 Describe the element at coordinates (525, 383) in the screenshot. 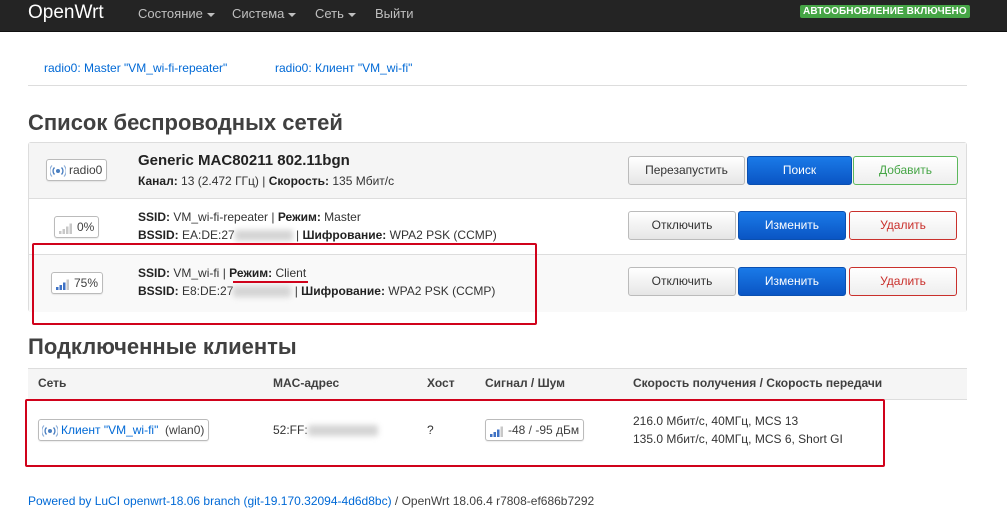

I see `col-signal-noise: Сигнал / Шум` at that location.